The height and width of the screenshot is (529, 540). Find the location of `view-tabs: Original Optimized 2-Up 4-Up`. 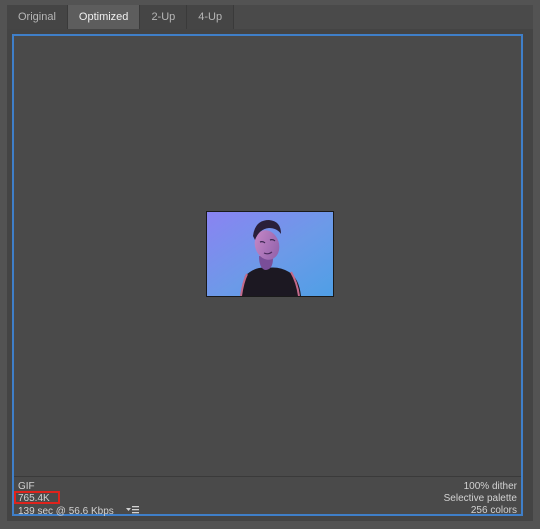

view-tabs: Original Optimized 2-Up 4-Up is located at coordinates (270, 17).